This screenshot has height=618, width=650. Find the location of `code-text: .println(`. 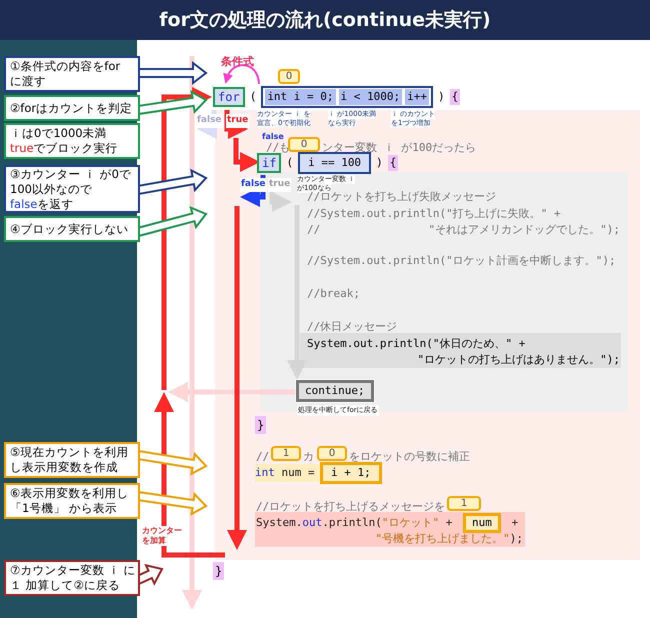

code-text: .println( is located at coordinates (352, 522).